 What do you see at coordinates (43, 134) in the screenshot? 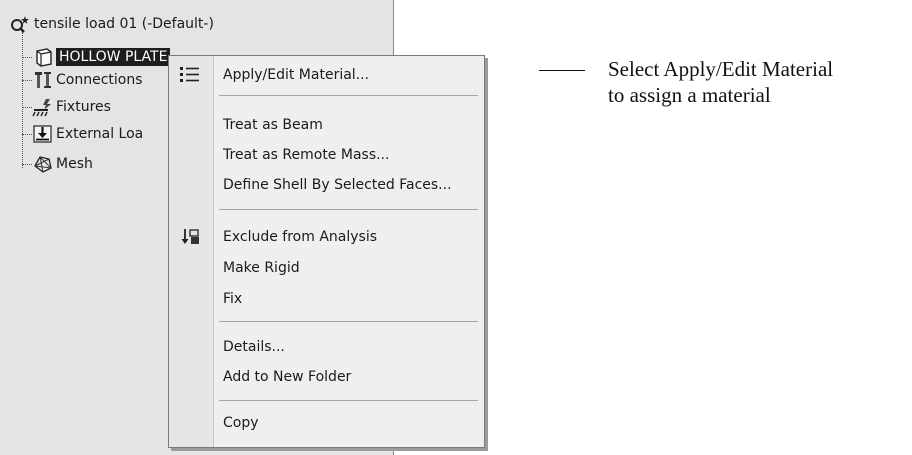
I see `external-loads-icon` at bounding box center [43, 134].